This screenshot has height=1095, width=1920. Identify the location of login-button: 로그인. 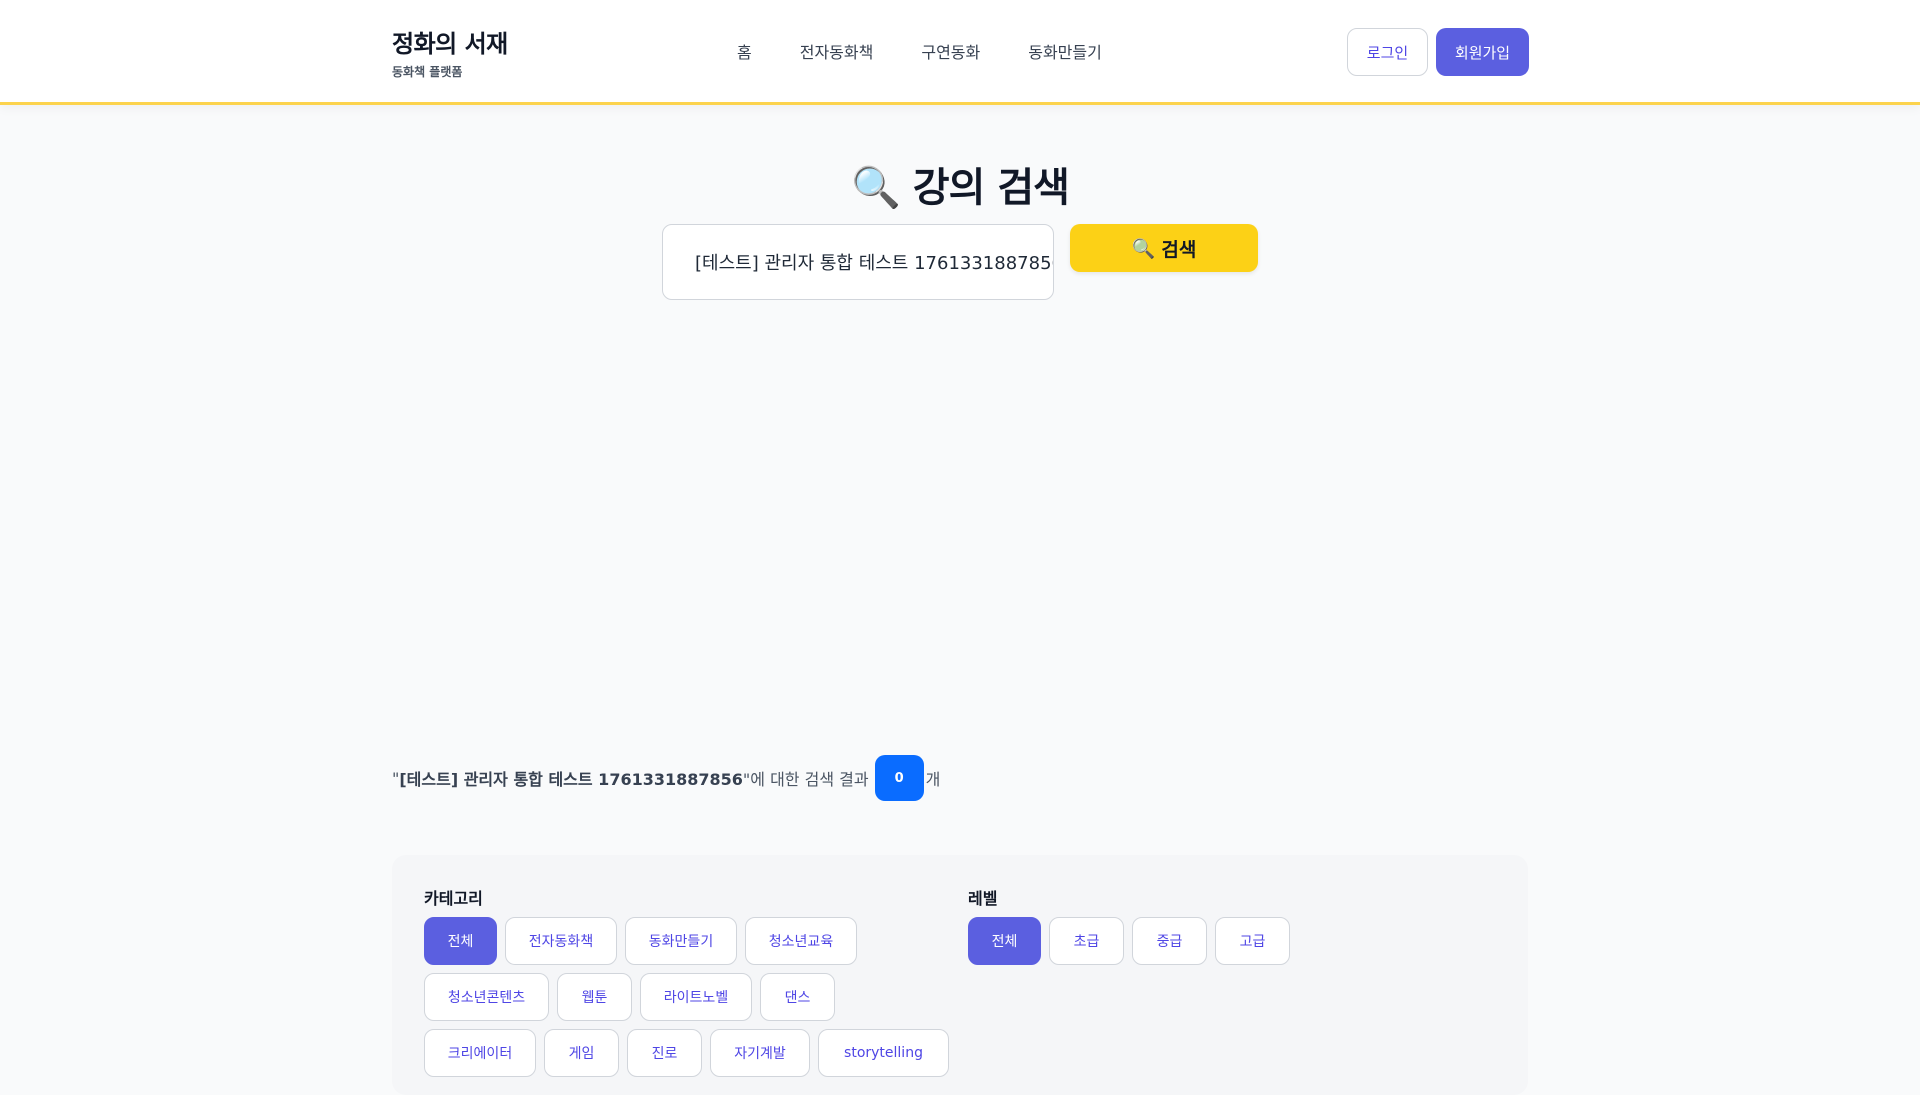
(1387, 52).